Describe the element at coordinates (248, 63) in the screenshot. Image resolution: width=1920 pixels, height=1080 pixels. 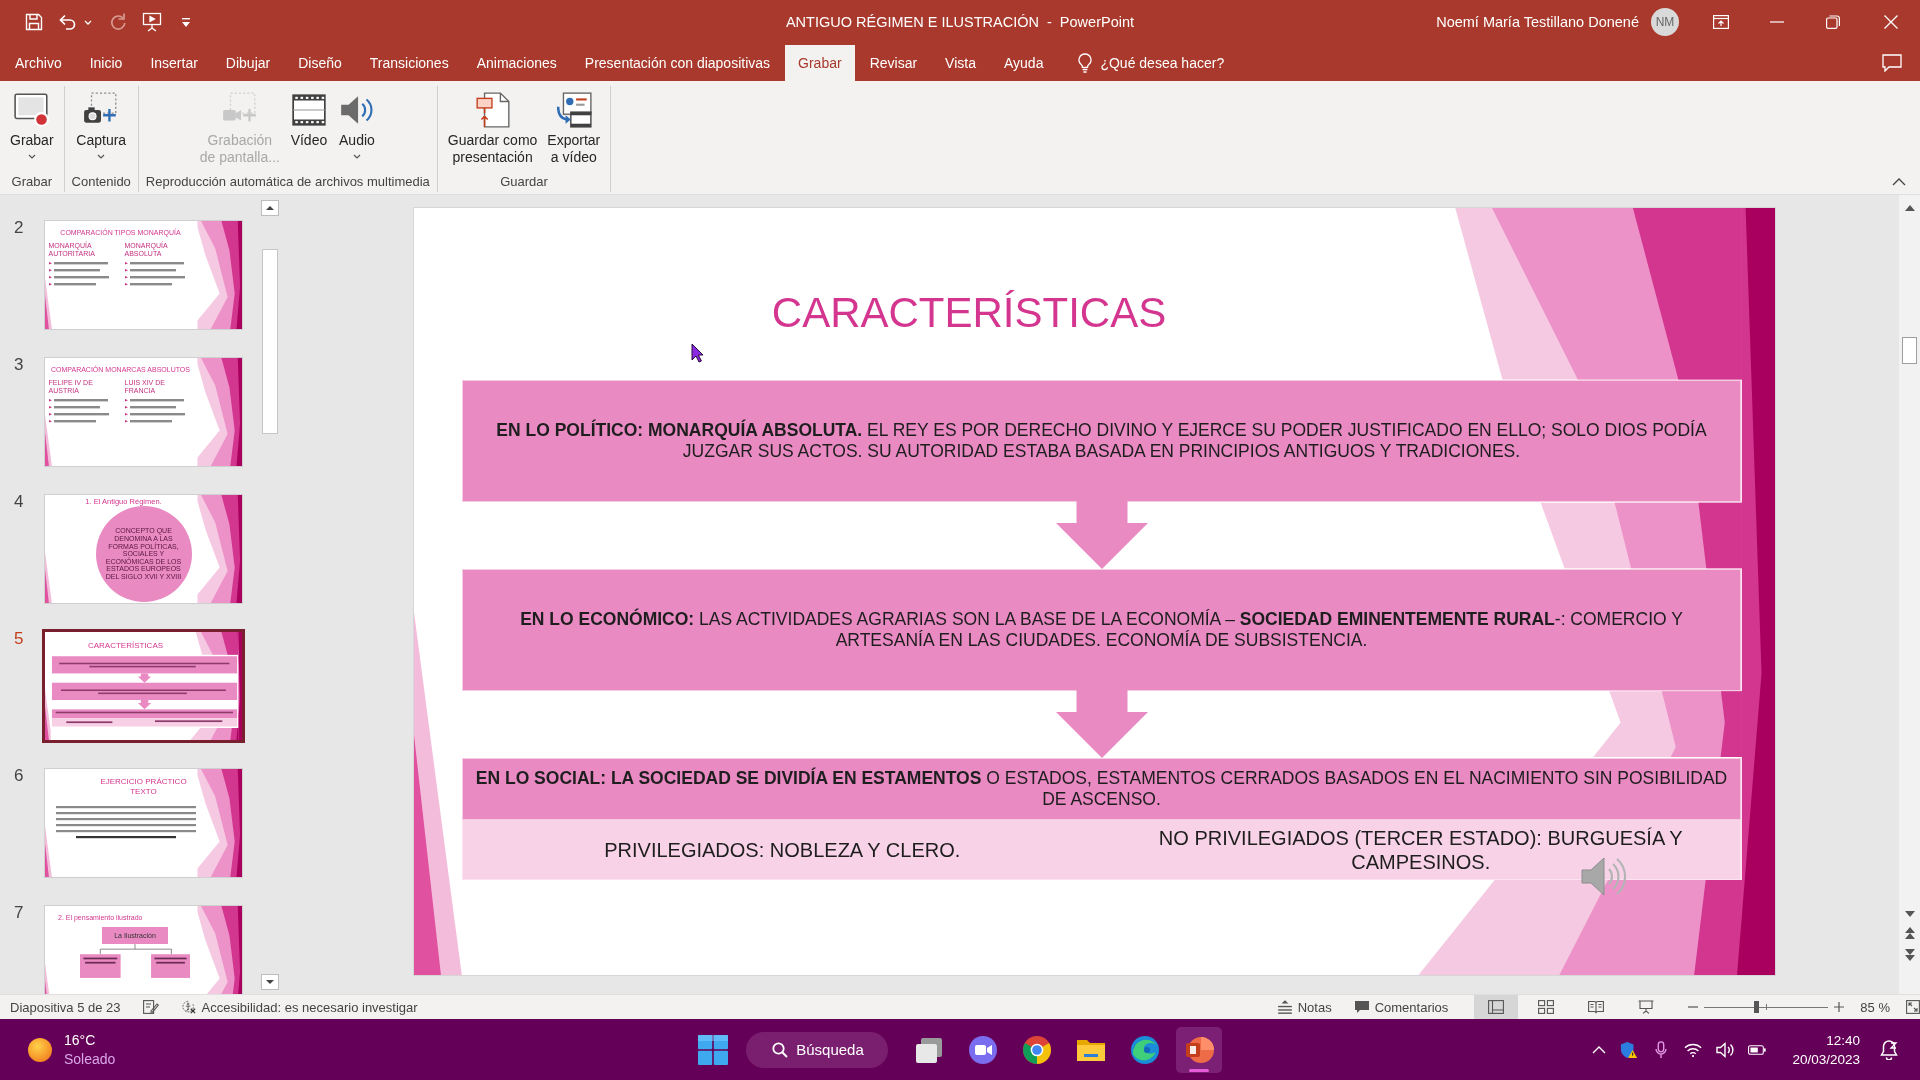
I see `ribbon-tab: Dibujar` at that location.